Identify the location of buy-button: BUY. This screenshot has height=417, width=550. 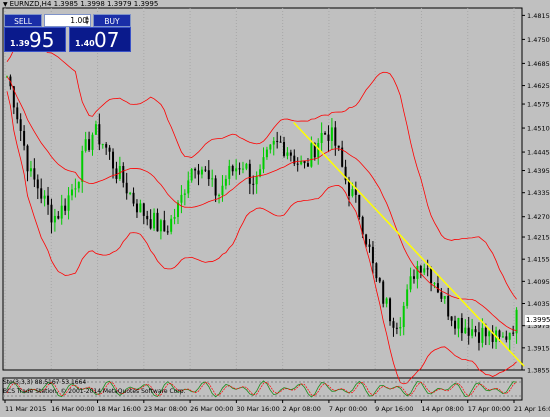
(112, 20).